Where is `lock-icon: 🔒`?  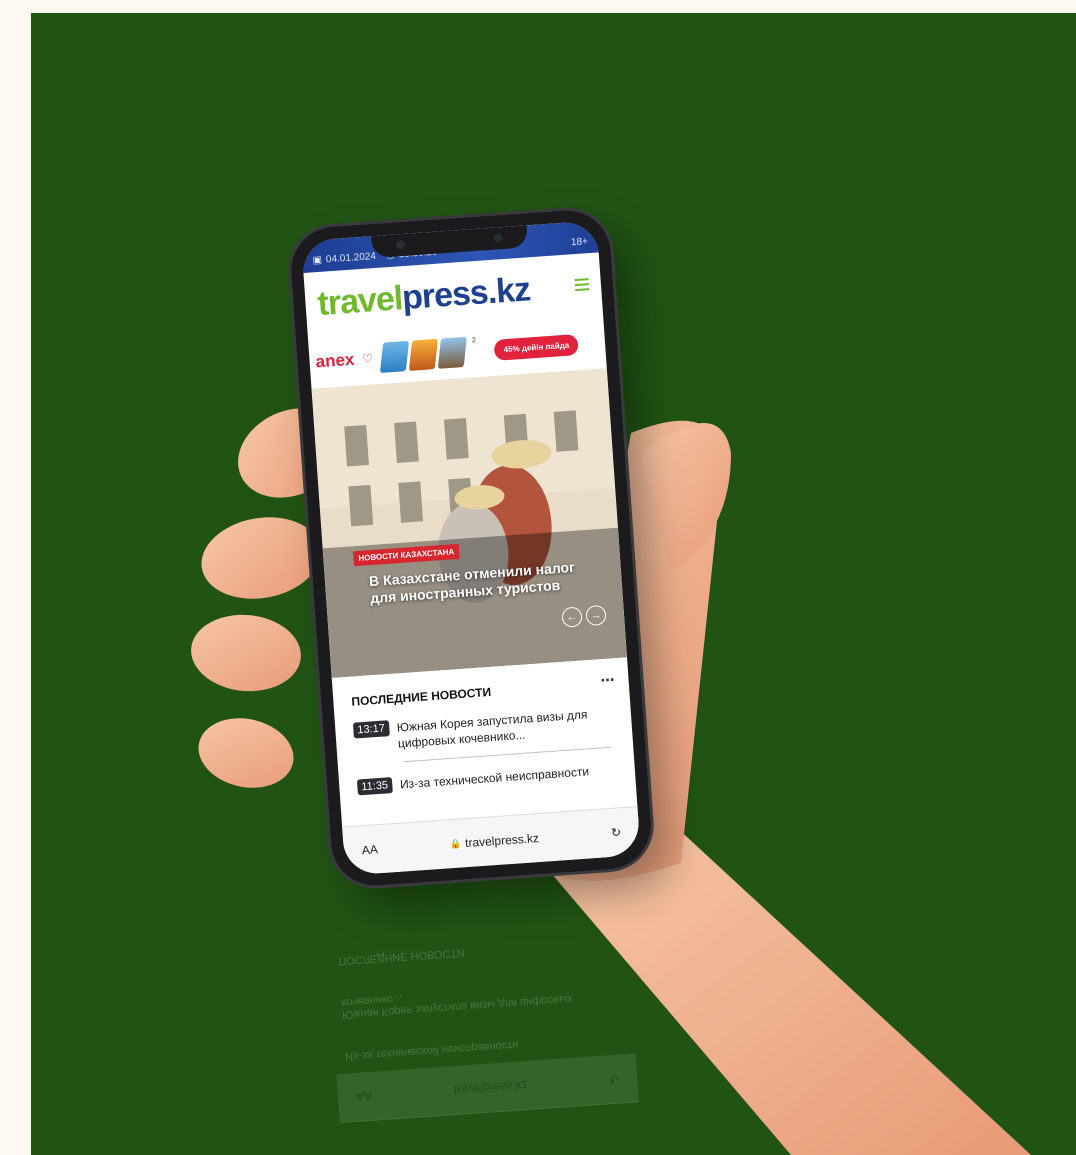
lock-icon: 🔒 is located at coordinates (455, 843).